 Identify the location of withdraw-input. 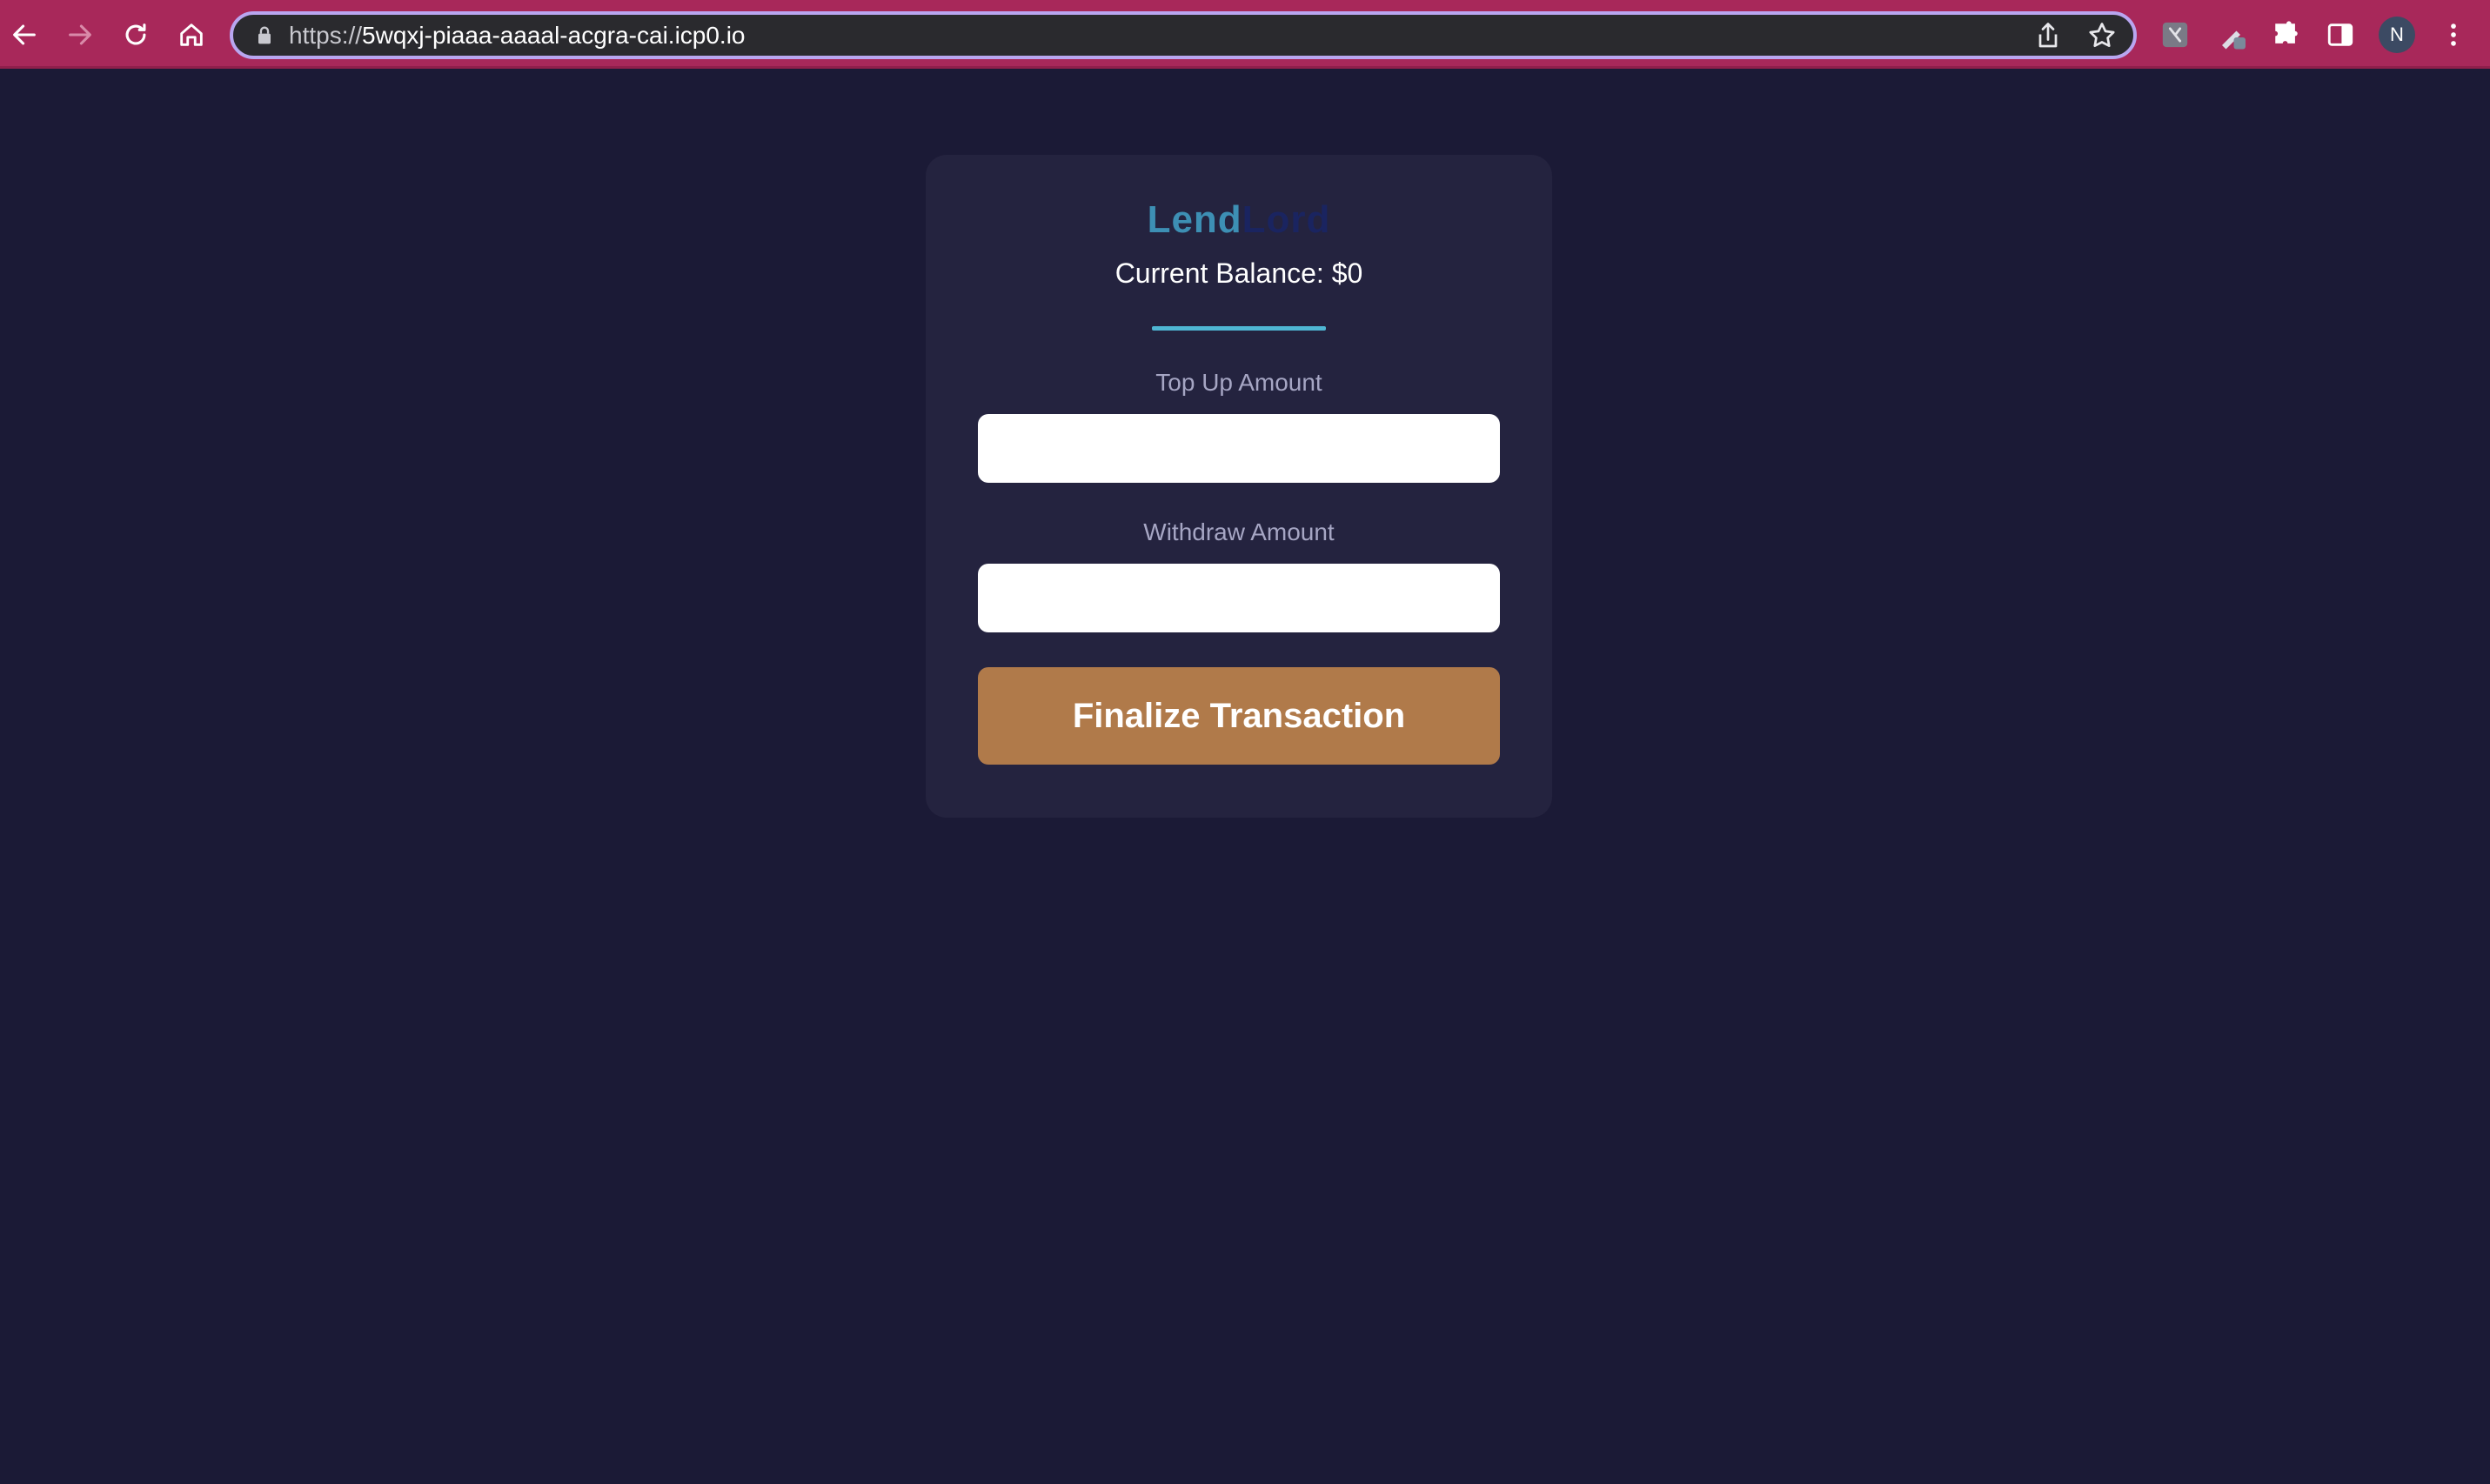
(1239, 598).